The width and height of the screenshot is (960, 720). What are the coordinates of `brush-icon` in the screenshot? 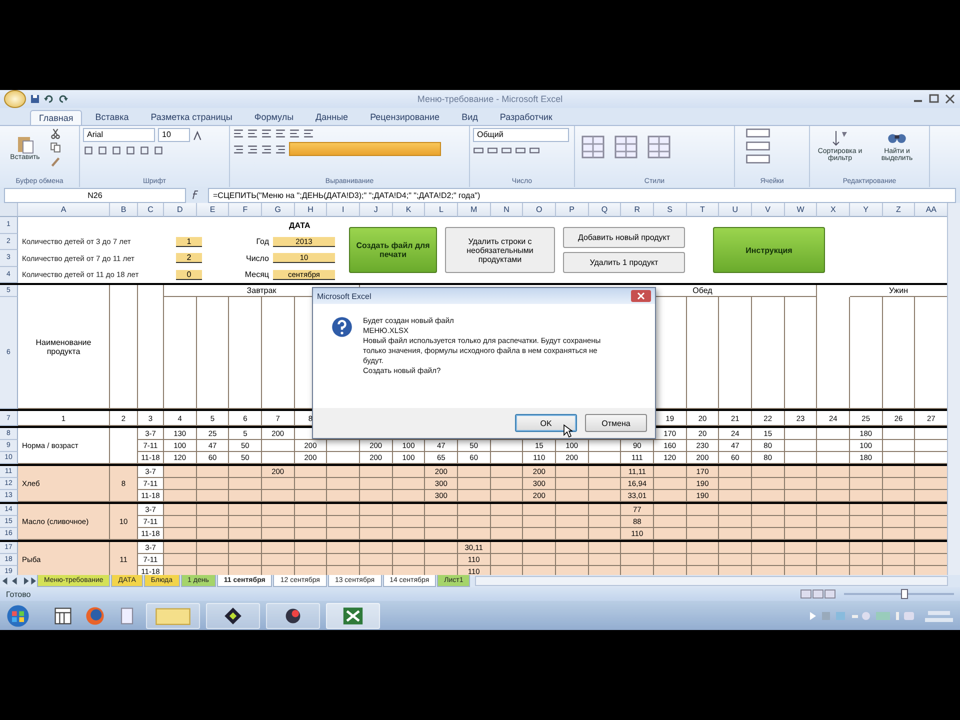 It's located at (55, 161).